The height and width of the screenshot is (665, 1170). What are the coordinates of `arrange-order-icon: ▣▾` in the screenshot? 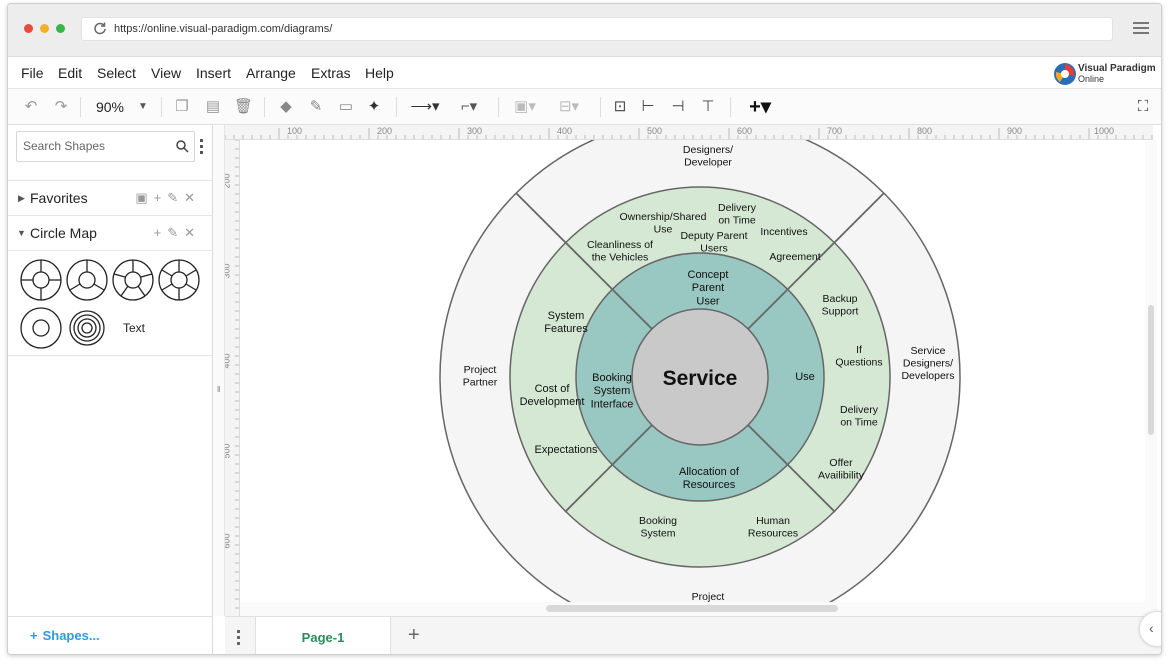 It's located at (525, 107).